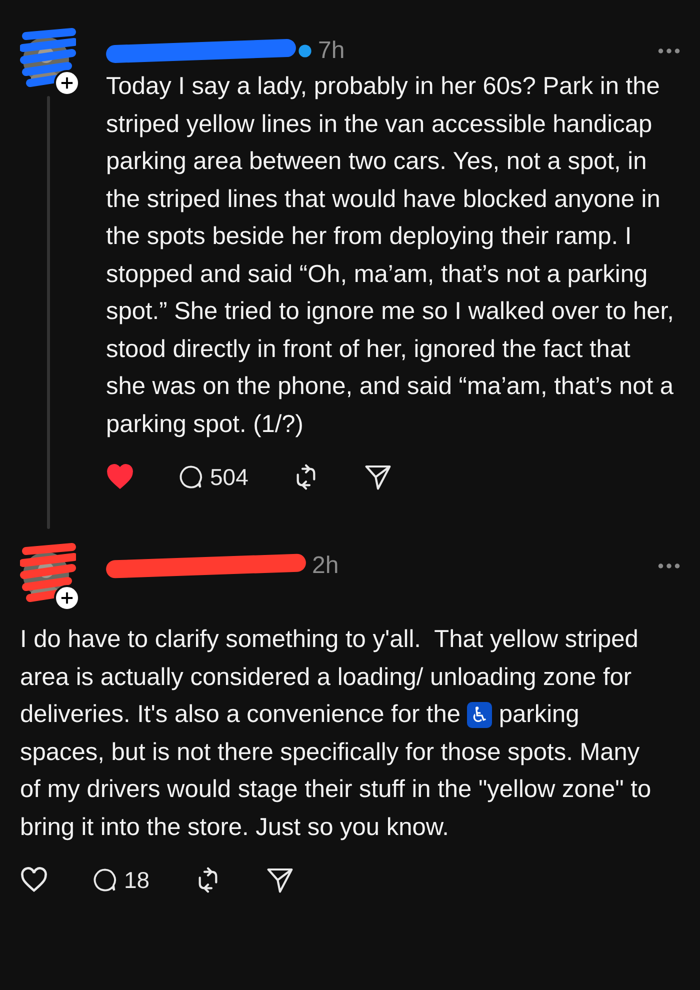 The width and height of the screenshot is (700, 990). I want to click on reply-button: 504, so click(213, 477).